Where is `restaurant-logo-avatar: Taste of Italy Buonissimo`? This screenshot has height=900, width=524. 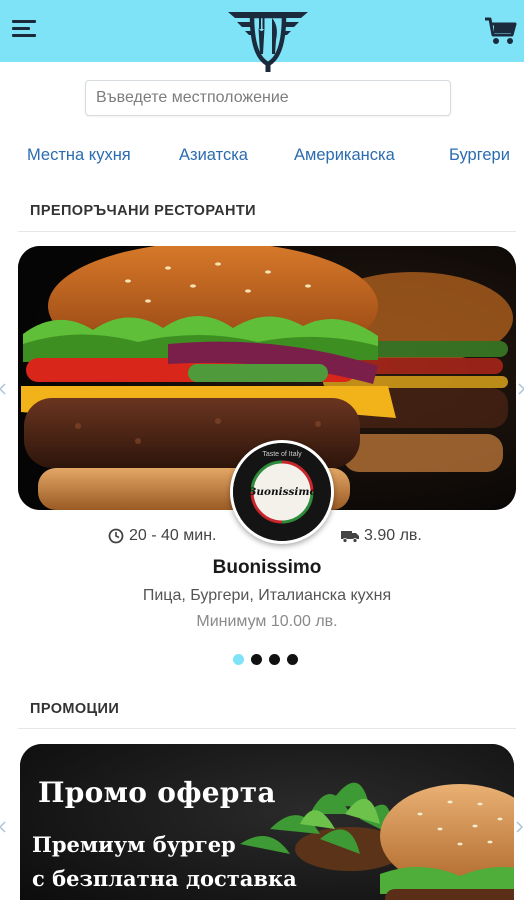
restaurant-logo-avatar: Taste of Italy Buonissimo is located at coordinates (282, 492).